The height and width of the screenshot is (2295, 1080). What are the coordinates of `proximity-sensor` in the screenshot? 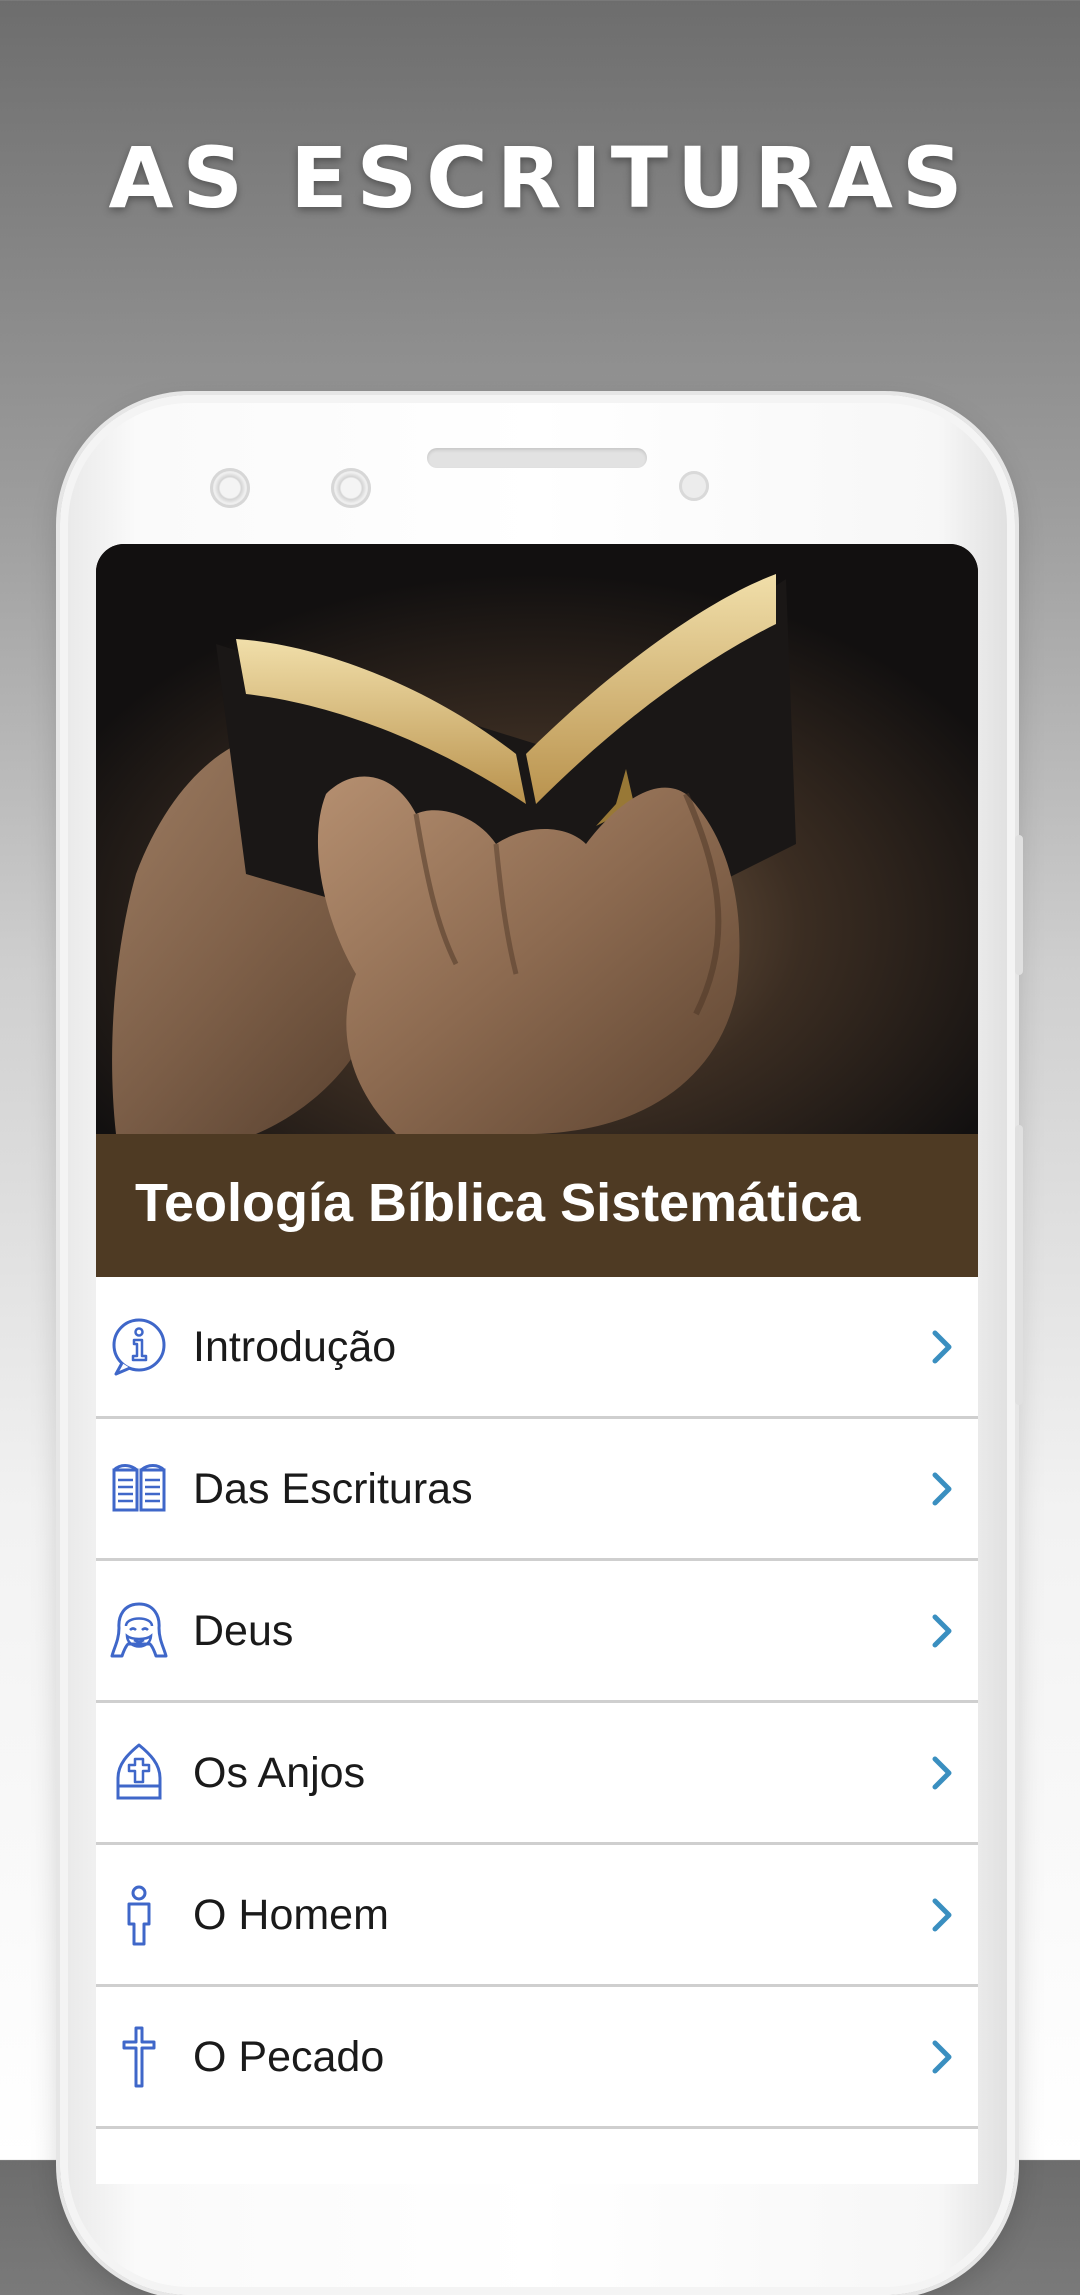 It's located at (694, 486).